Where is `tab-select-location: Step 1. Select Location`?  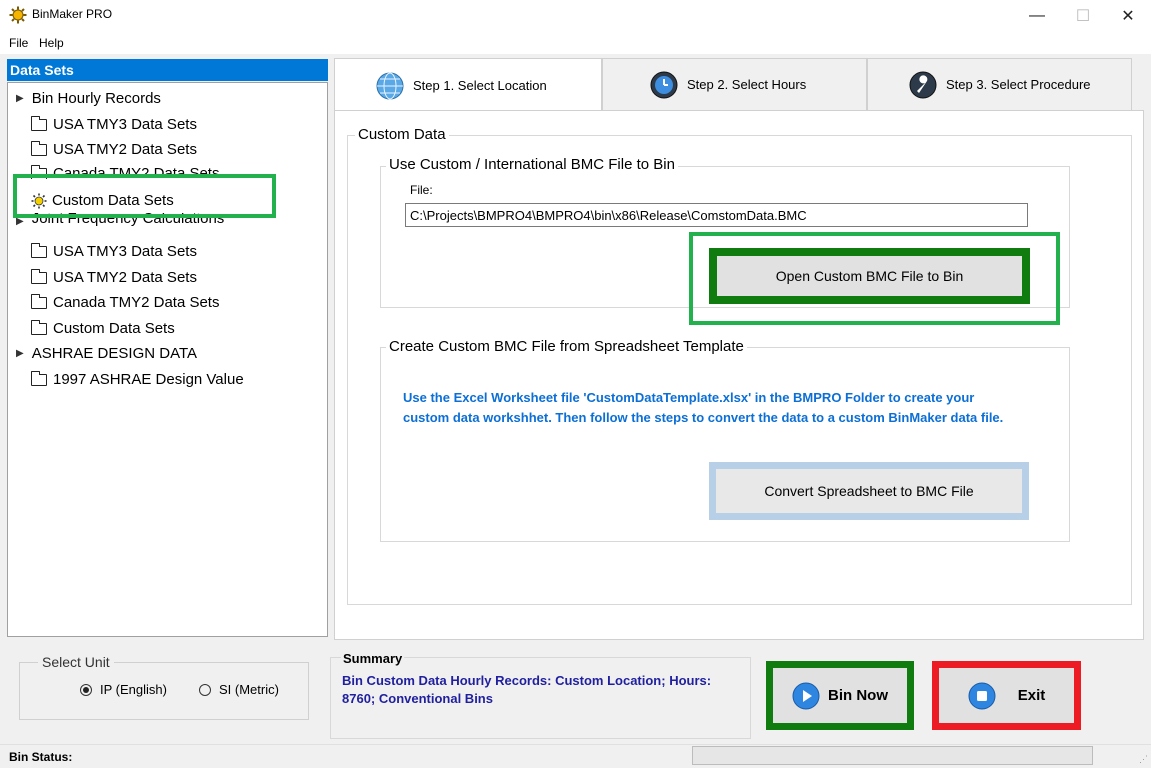 tab-select-location: Step 1. Select Location is located at coordinates (468, 85).